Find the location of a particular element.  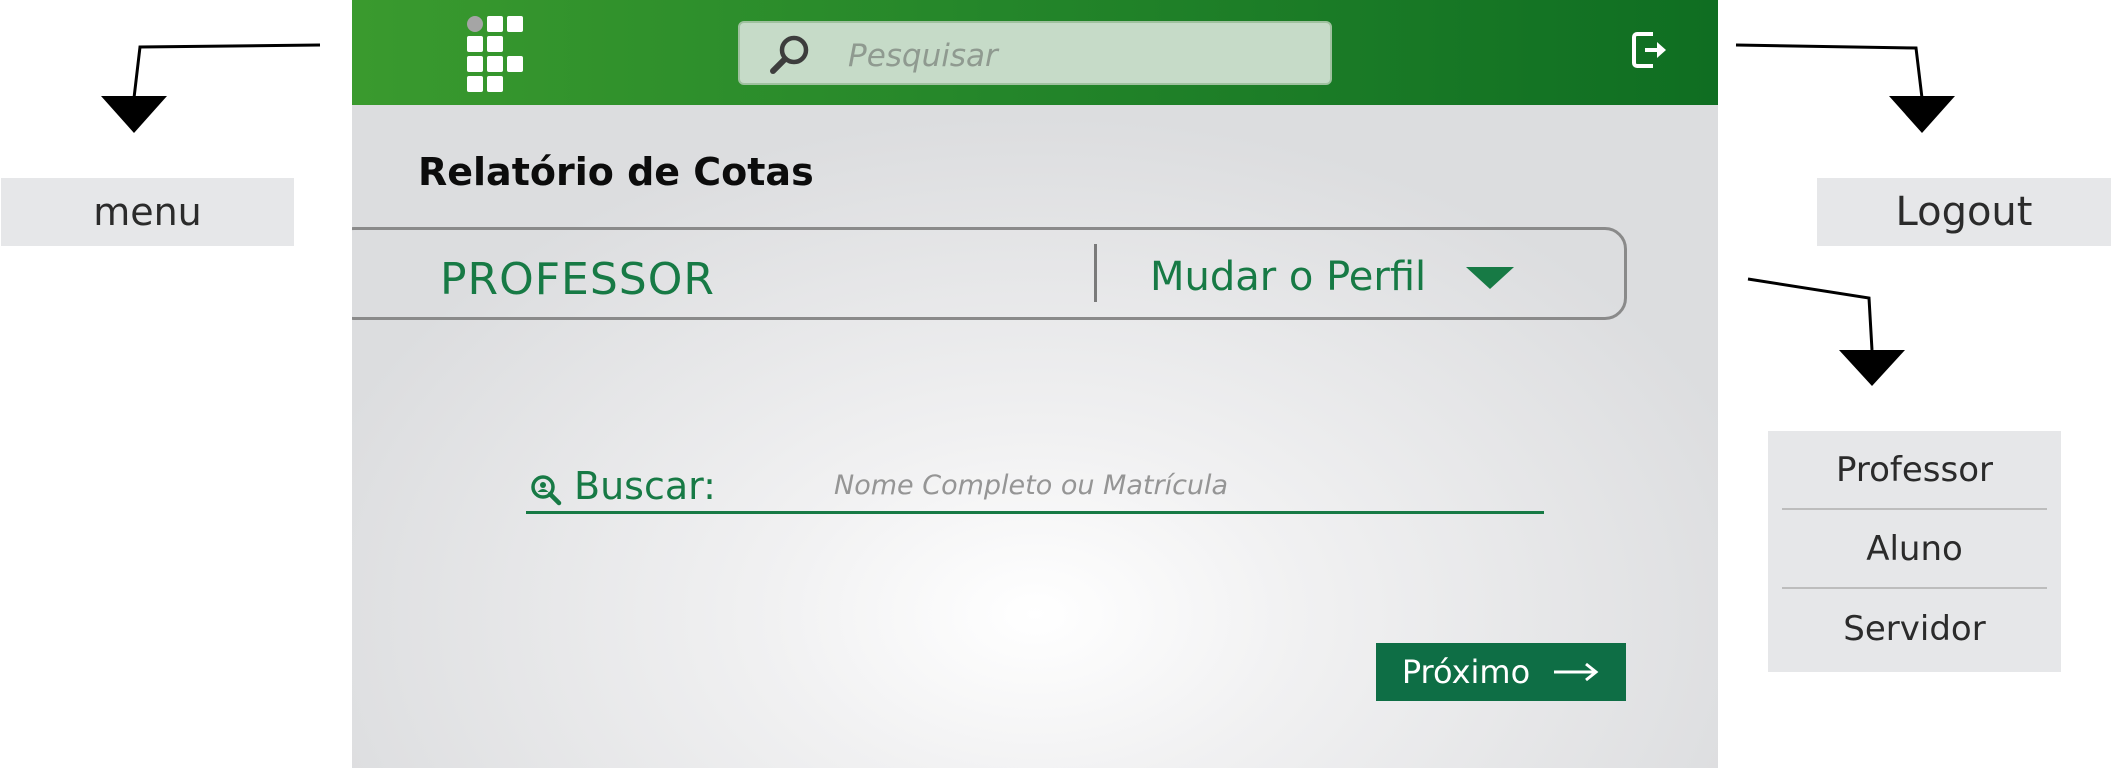

caret-down-icon is located at coordinates (1490, 278).